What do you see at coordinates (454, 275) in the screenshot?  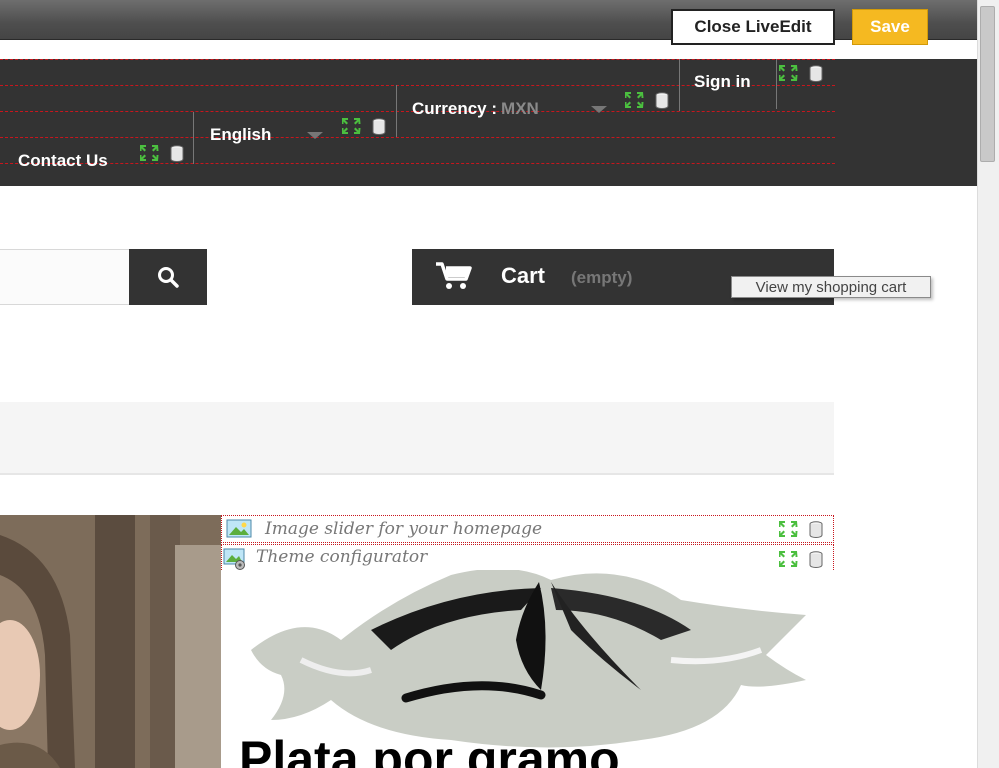 I see `cart-icon` at bounding box center [454, 275].